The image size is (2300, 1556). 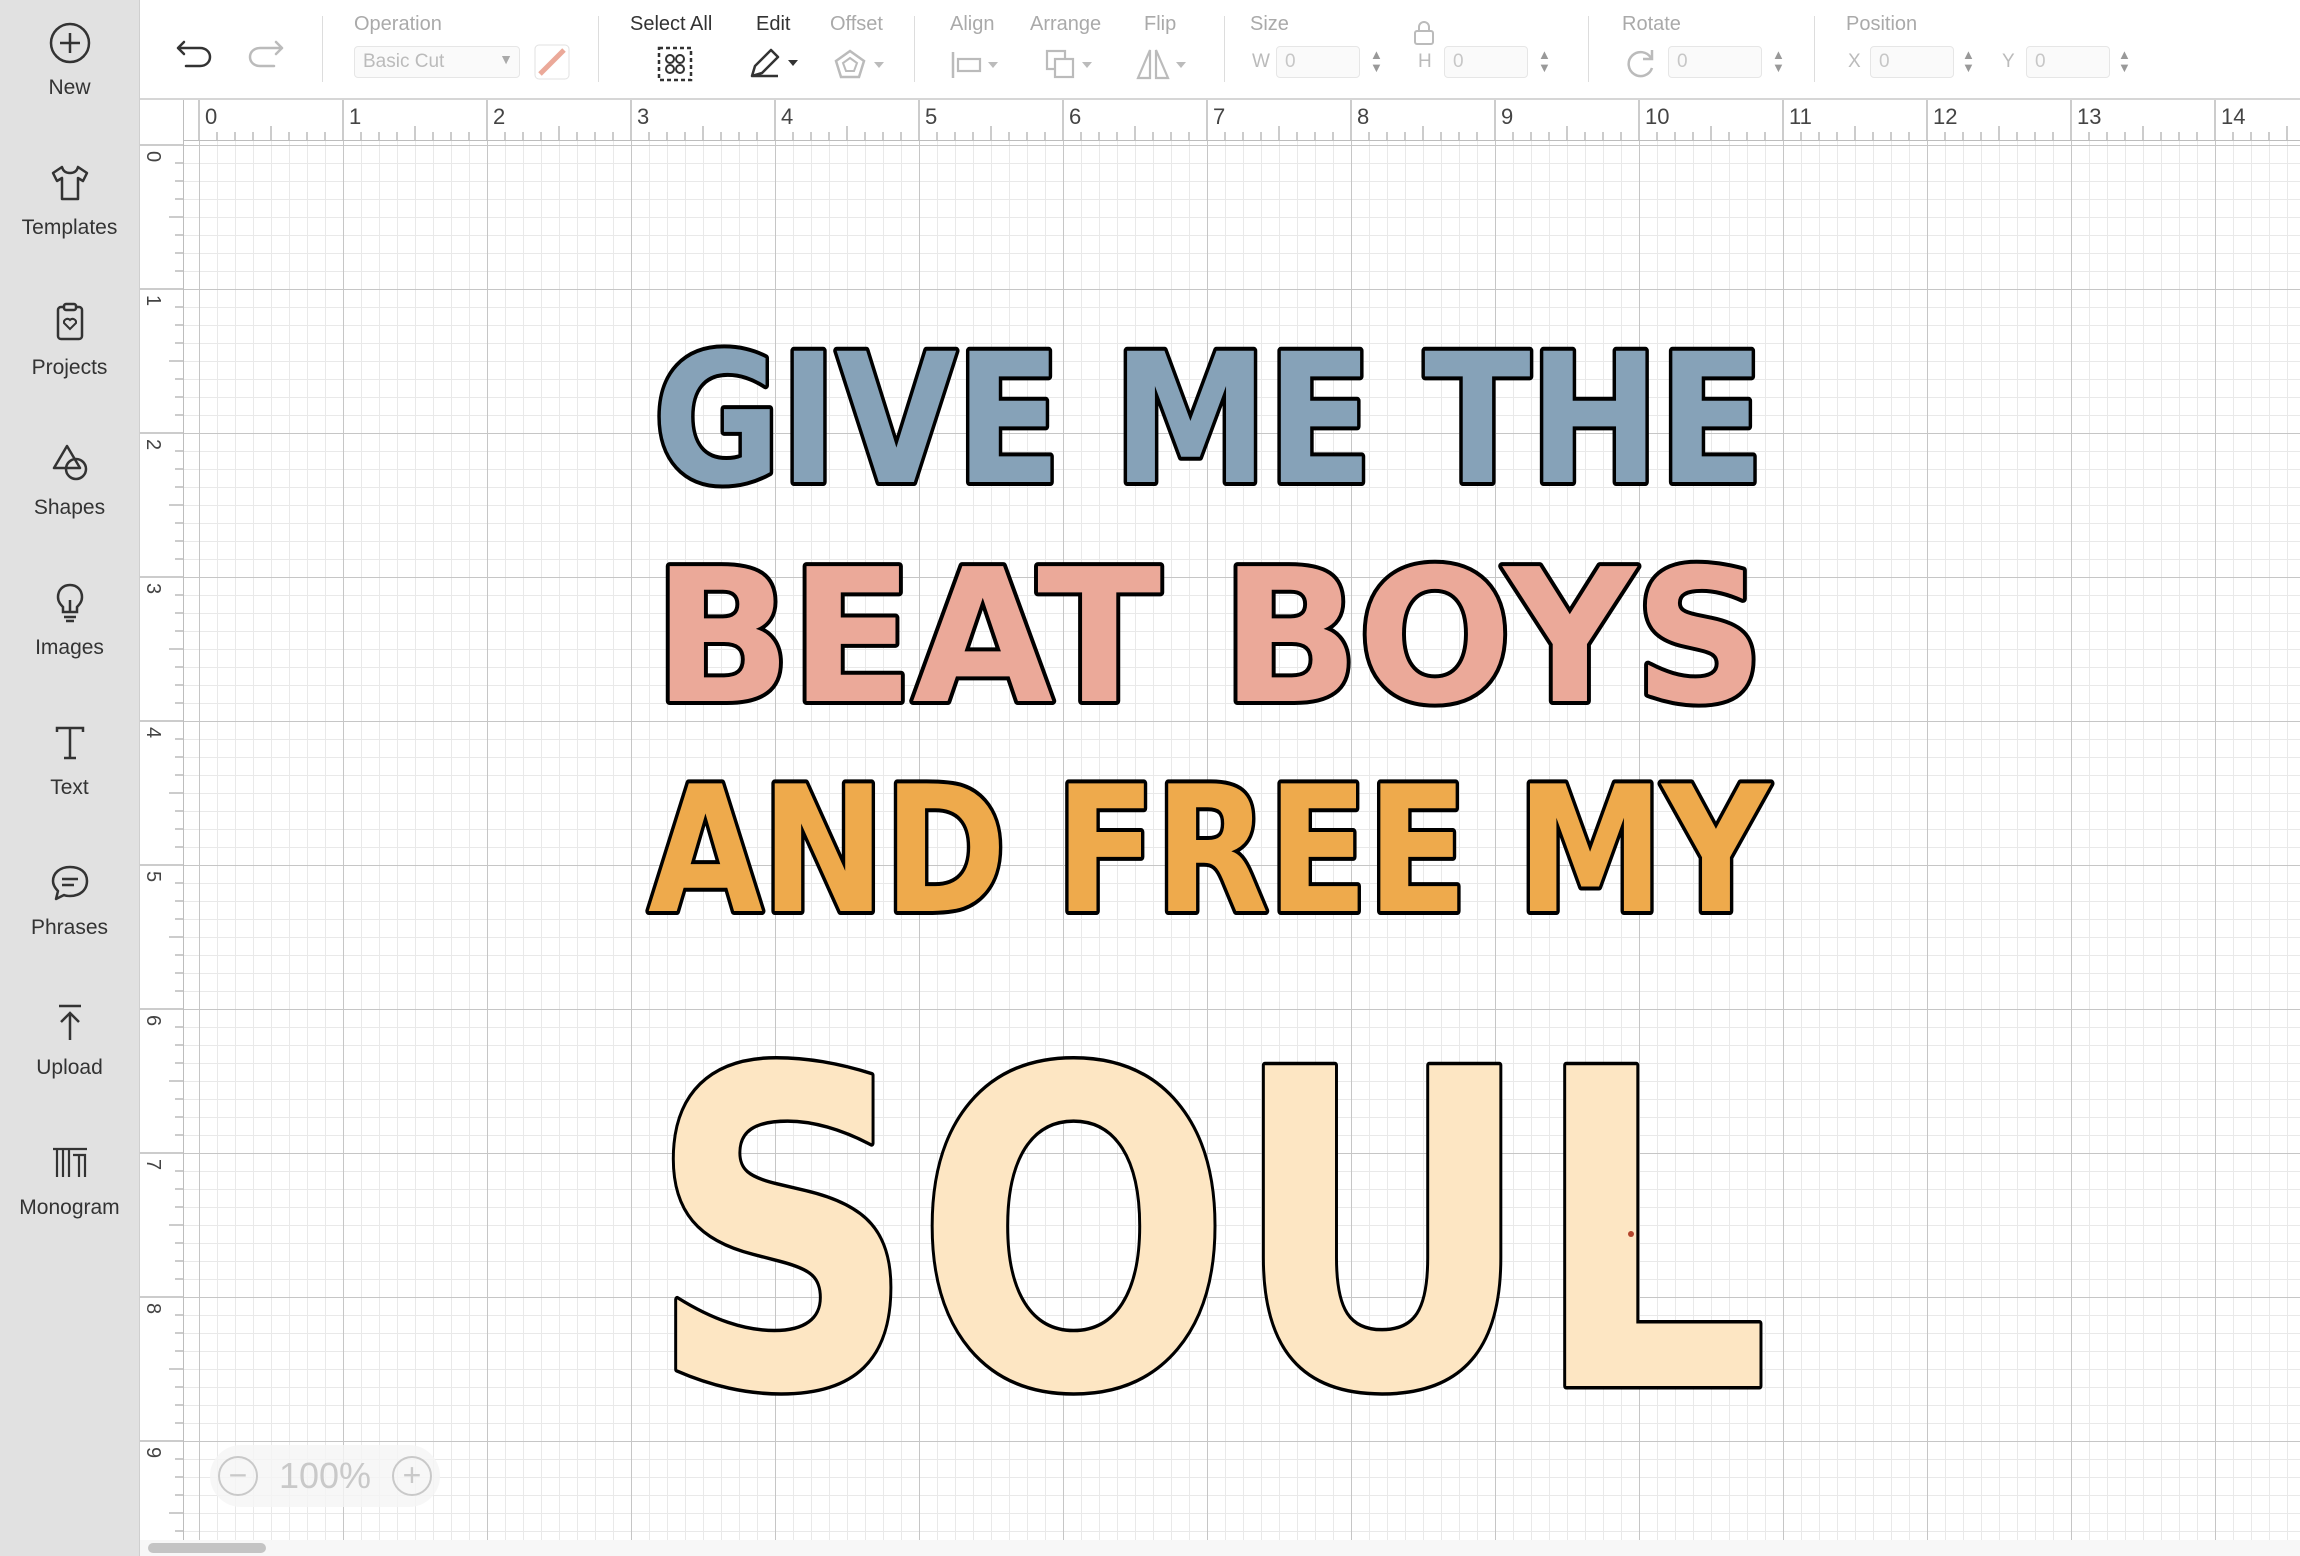 What do you see at coordinates (153, 157) in the screenshot?
I see `ruler-label-y-0: 0` at bounding box center [153, 157].